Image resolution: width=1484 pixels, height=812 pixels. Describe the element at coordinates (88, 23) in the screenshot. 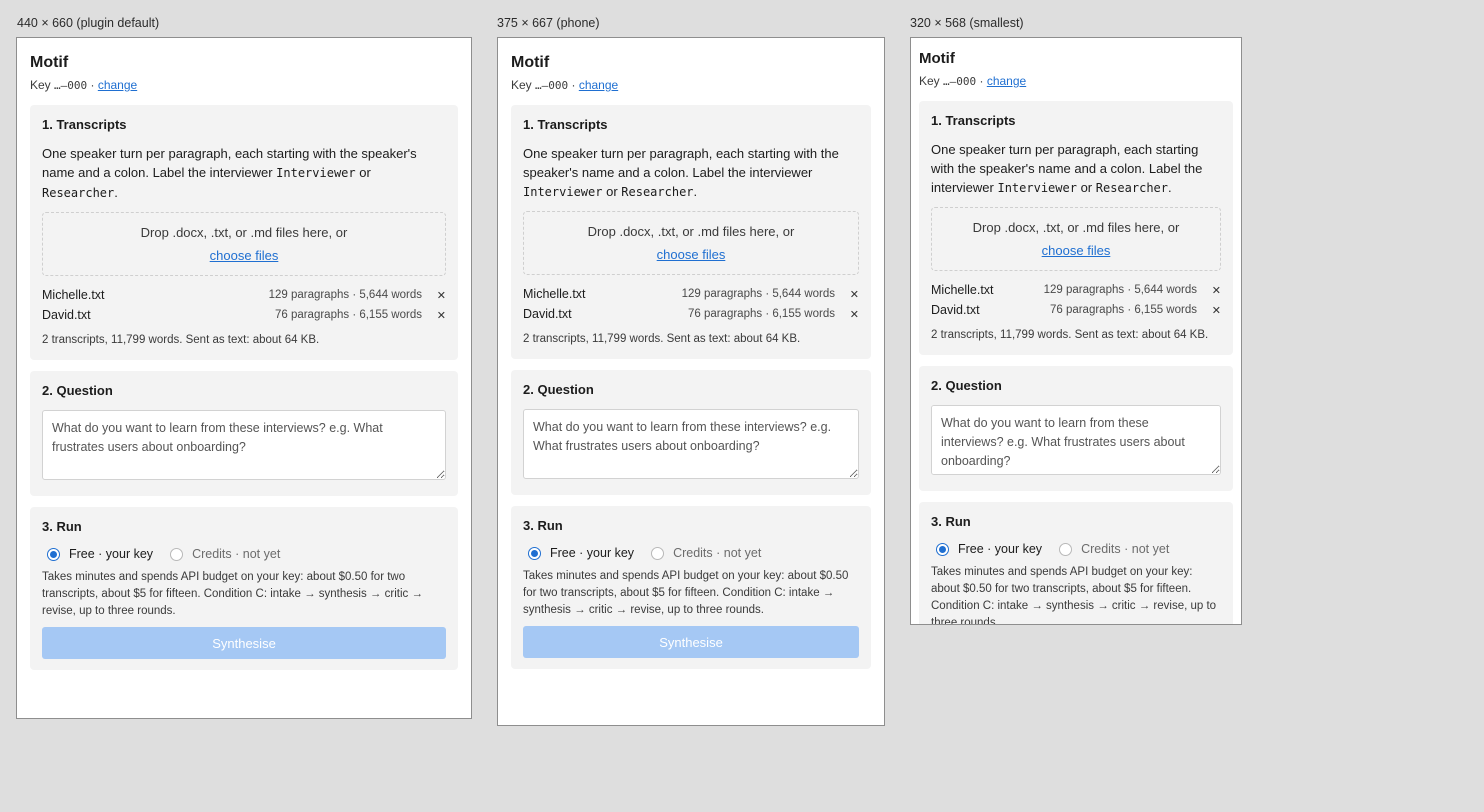

I see `frame-label-default: 440 × 660 (plugin default)` at that location.